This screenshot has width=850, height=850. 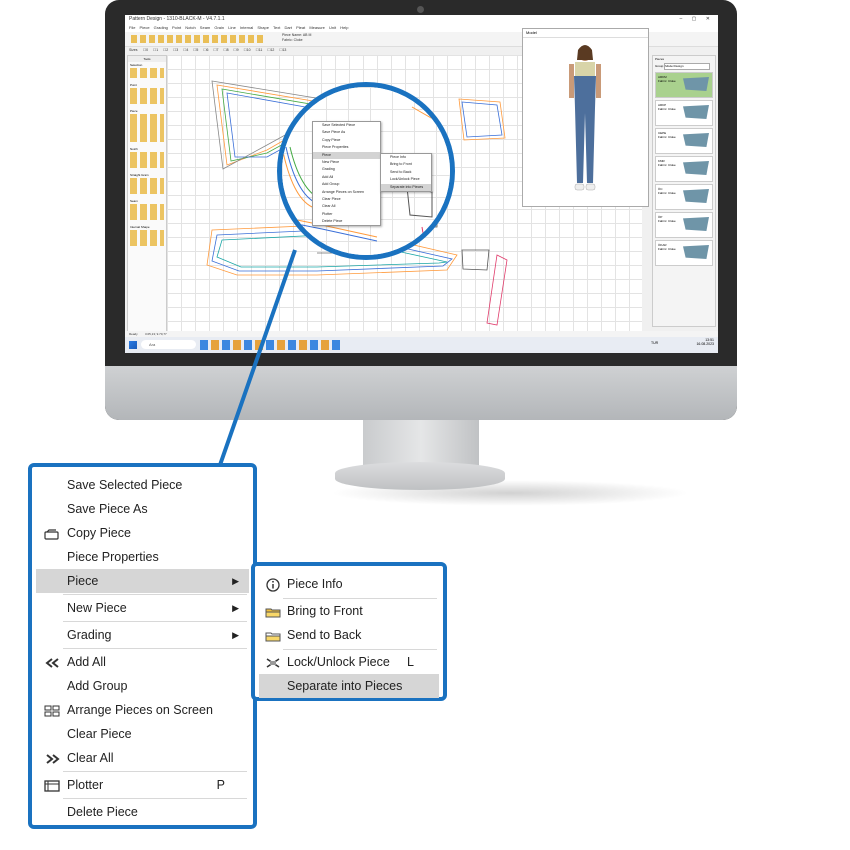 I want to click on submenu-item-label: Lock/Unlock Piece, so click(x=338, y=662).